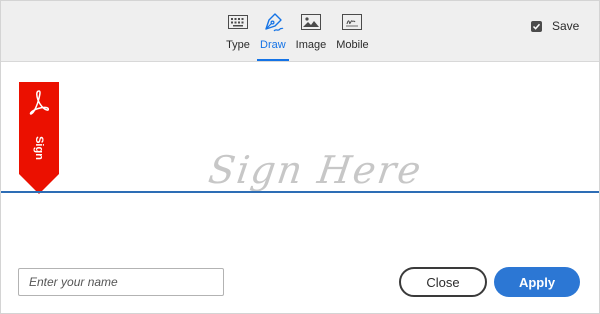 The image size is (600, 314). I want to click on apply-button: Apply, so click(537, 282).